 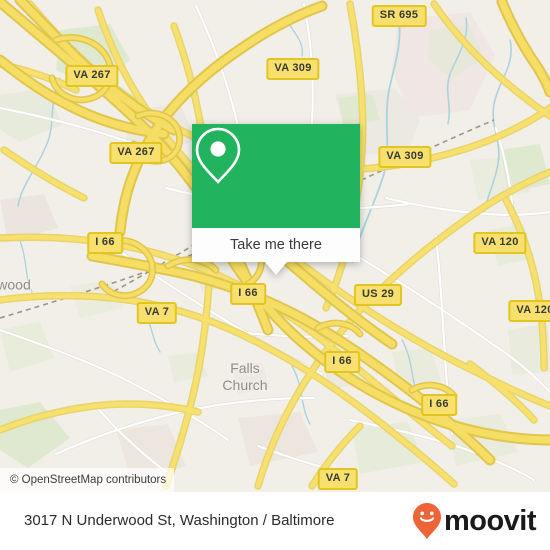 What do you see at coordinates (378, 295) in the screenshot?
I see `road-shield: US 29` at bounding box center [378, 295].